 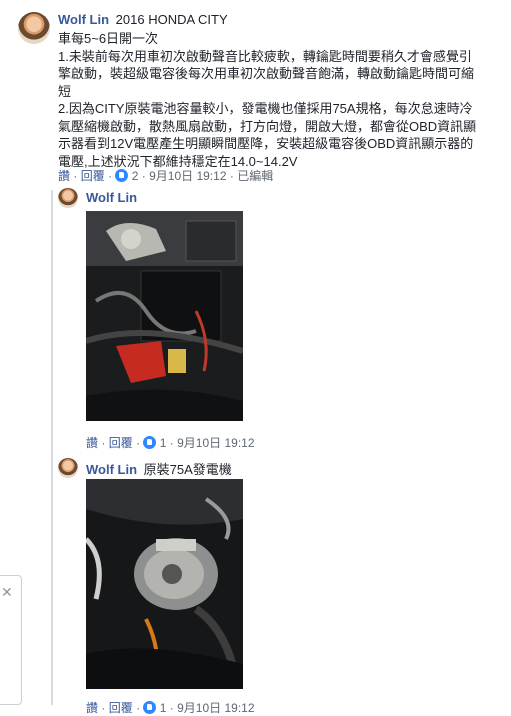 I want to click on close-icon: ✕, so click(x=7, y=592).